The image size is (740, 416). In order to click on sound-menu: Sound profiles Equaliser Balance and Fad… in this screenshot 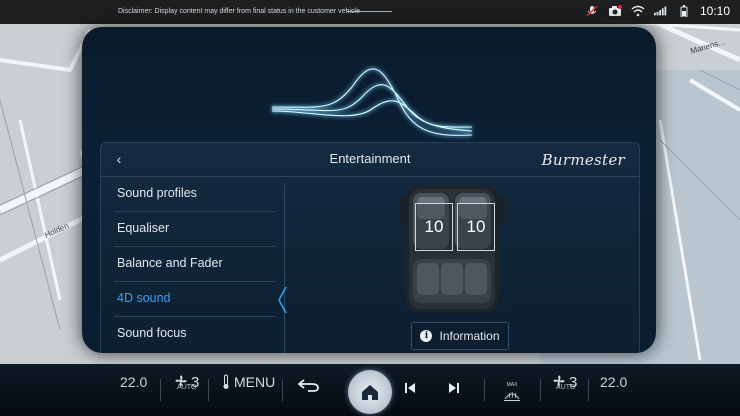, I will do `click(195, 264)`.